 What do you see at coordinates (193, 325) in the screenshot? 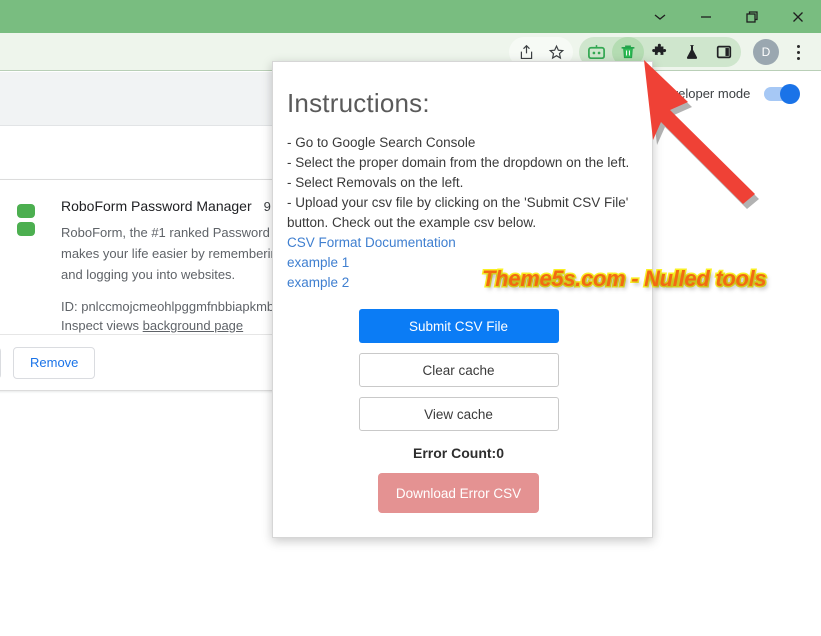
I see `background-page-link: background page` at bounding box center [193, 325].